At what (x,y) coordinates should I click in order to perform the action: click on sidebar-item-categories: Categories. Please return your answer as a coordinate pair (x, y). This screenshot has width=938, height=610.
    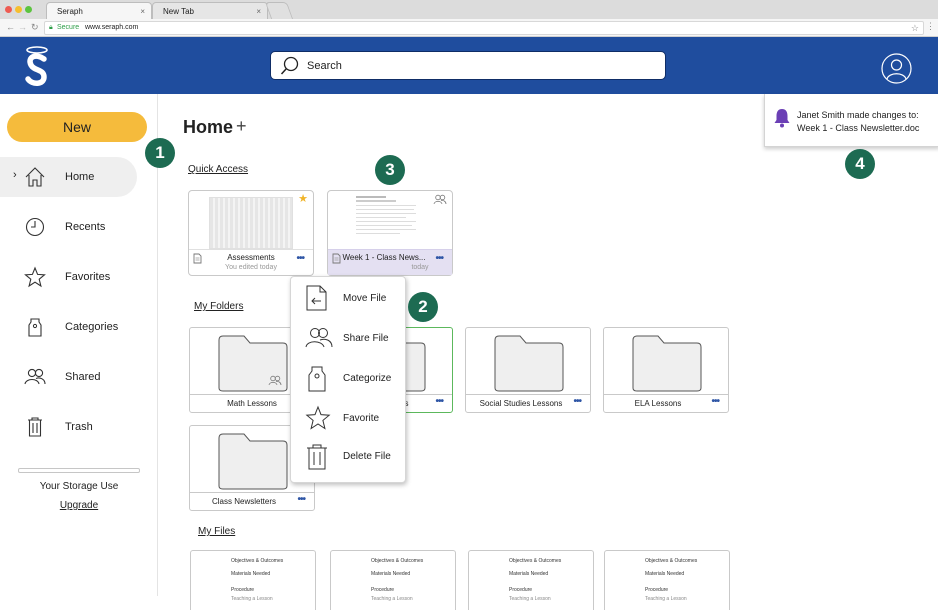
    Looking at the image, I should click on (68, 327).